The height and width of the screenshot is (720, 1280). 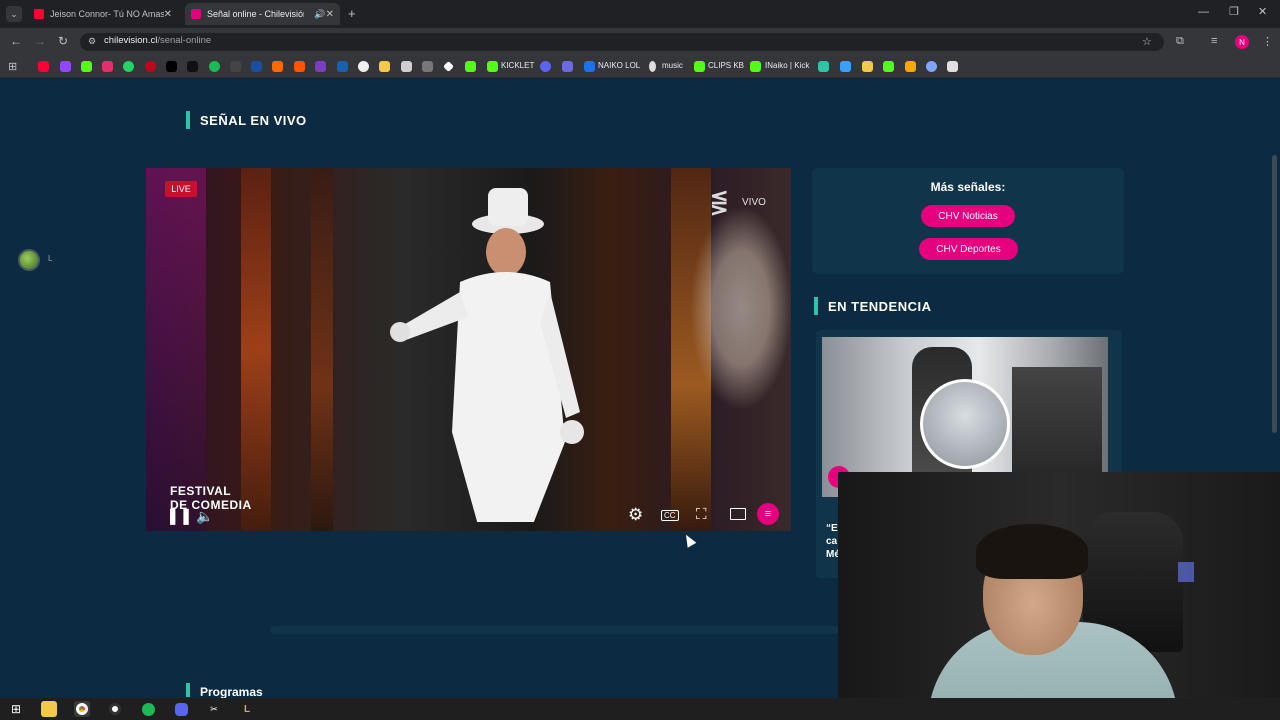 I want to click on programs-title: Programas, so click(x=231, y=692).